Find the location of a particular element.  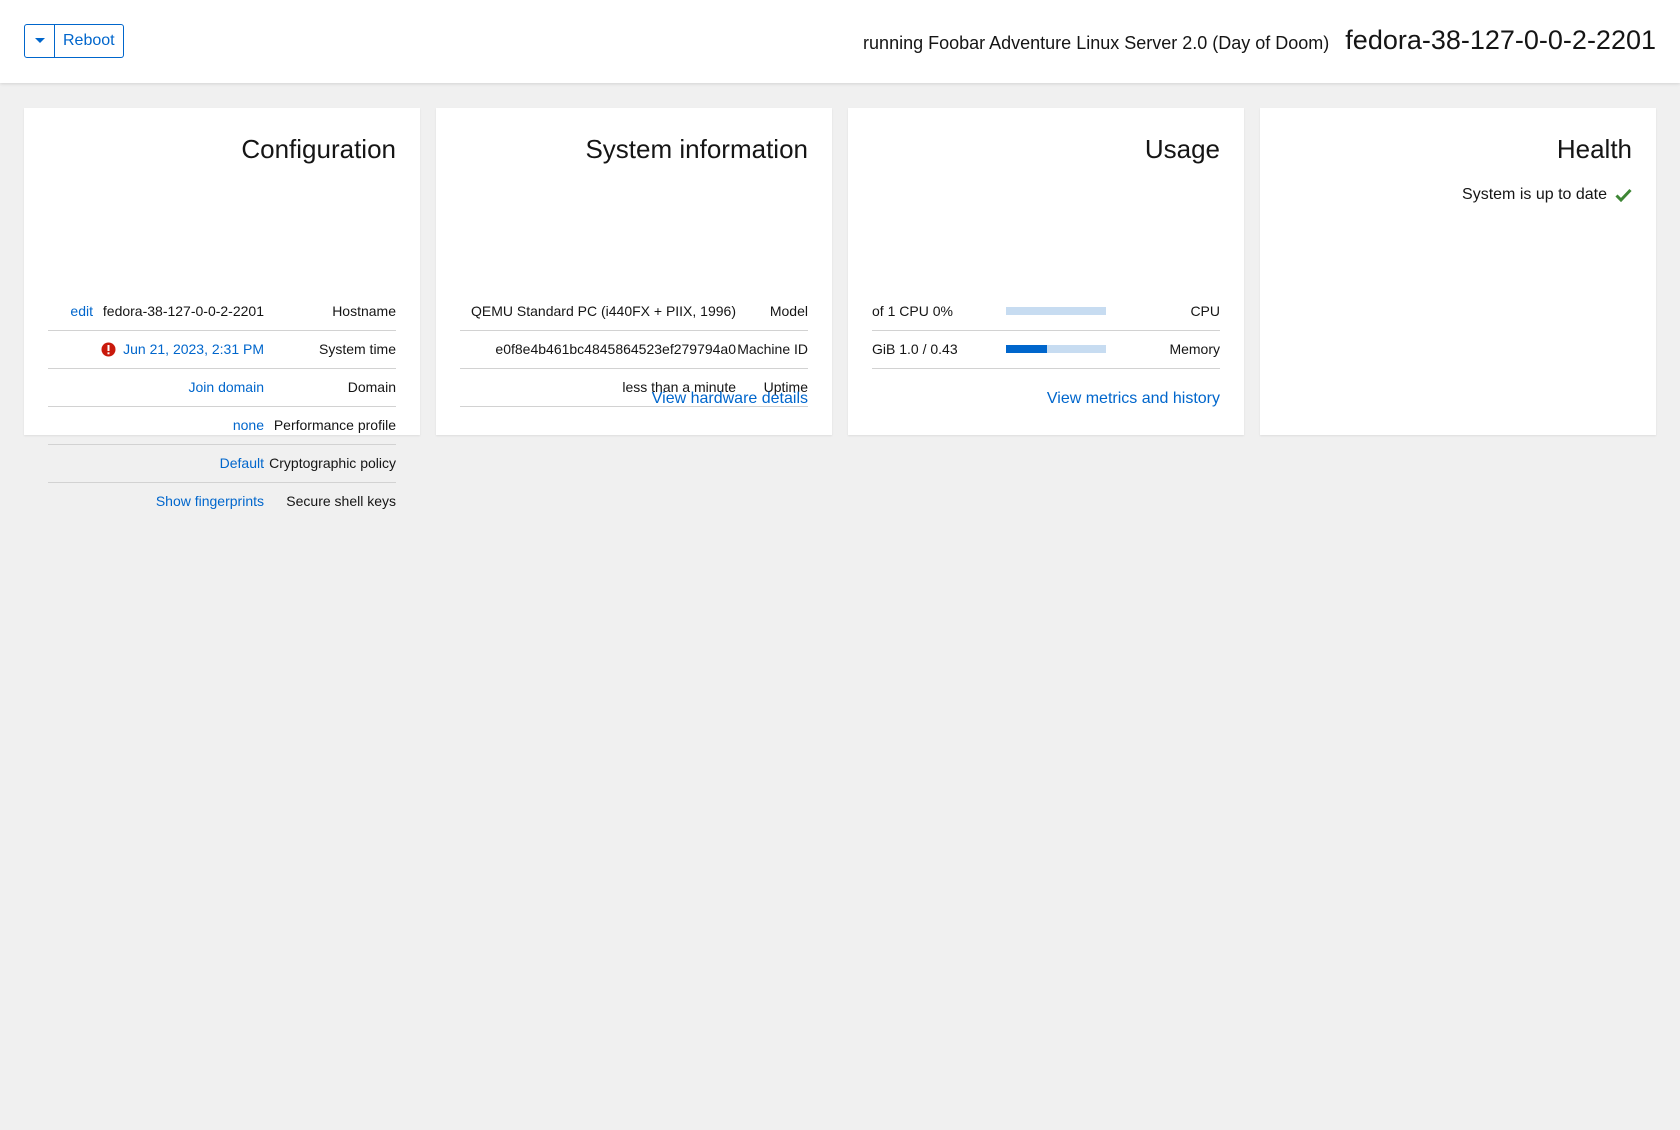

hostname-row: edit fedora-38-127-0-0-2-2201 Hostname is located at coordinates (222, 311).